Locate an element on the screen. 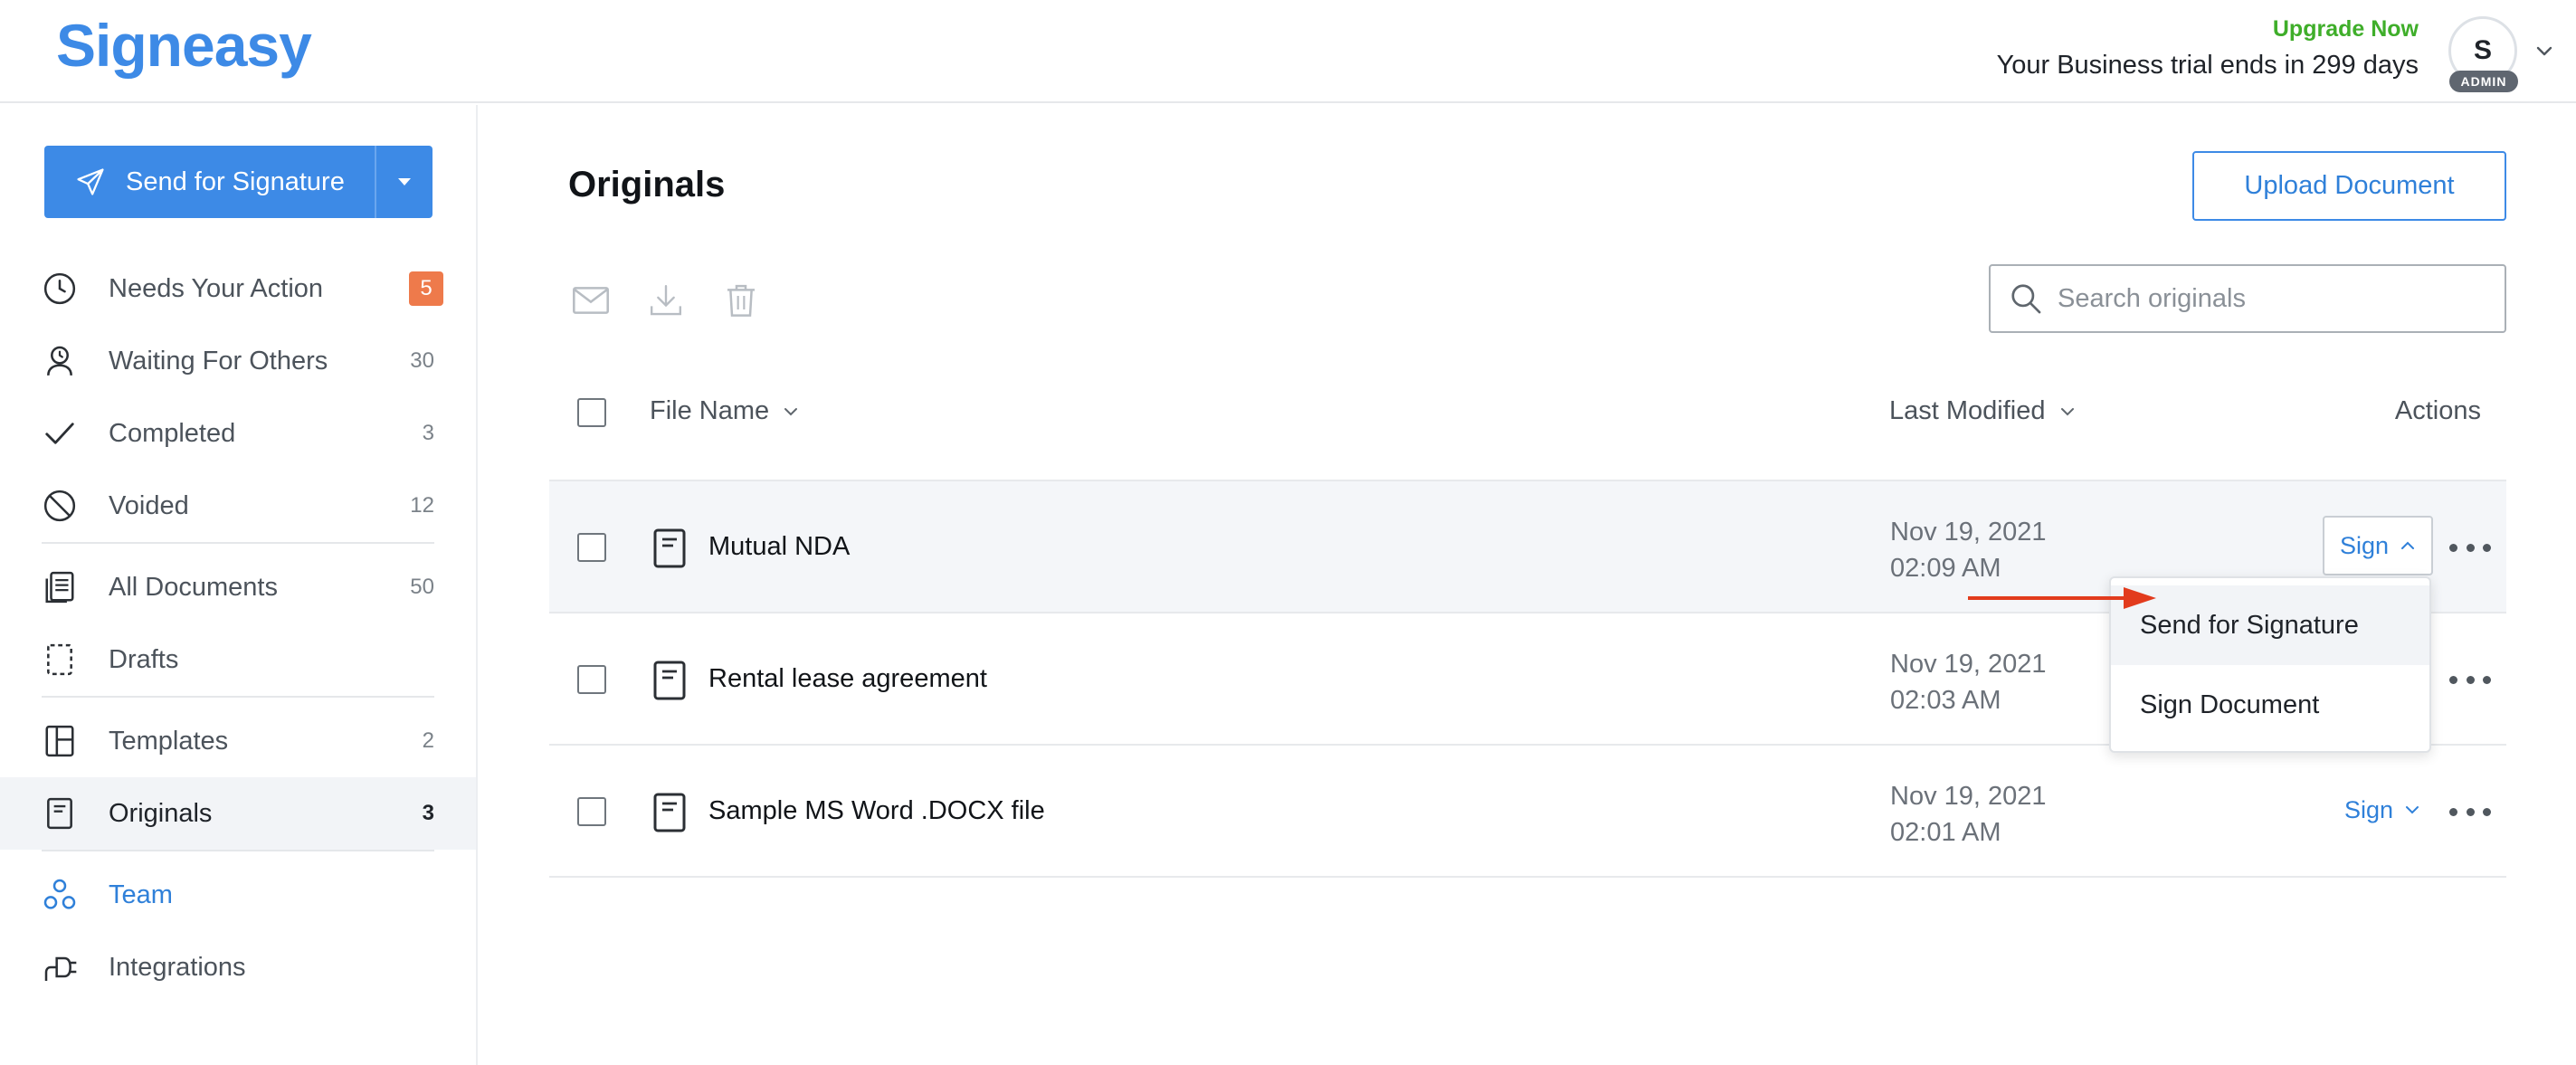 The height and width of the screenshot is (1065, 2576). search-box is located at coordinates (2247, 299).